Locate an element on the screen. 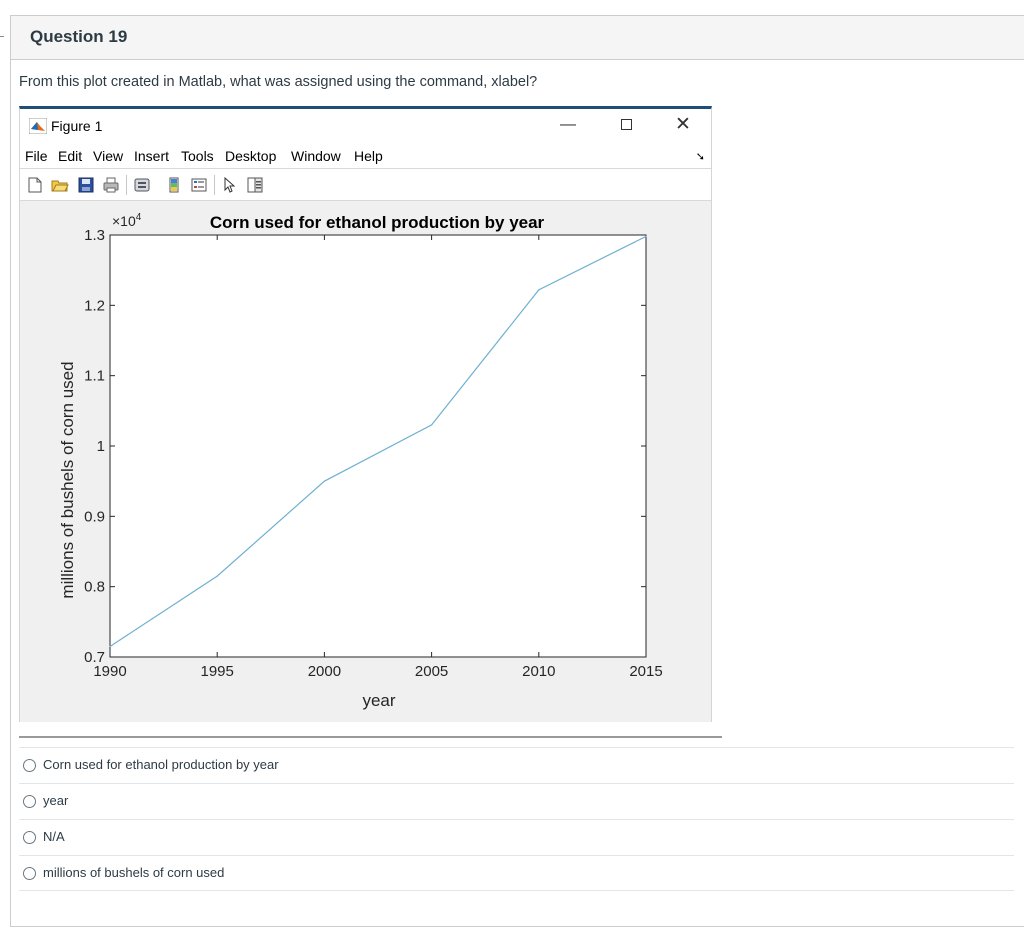 The image size is (1024, 940). answer-label: year is located at coordinates (55, 800).